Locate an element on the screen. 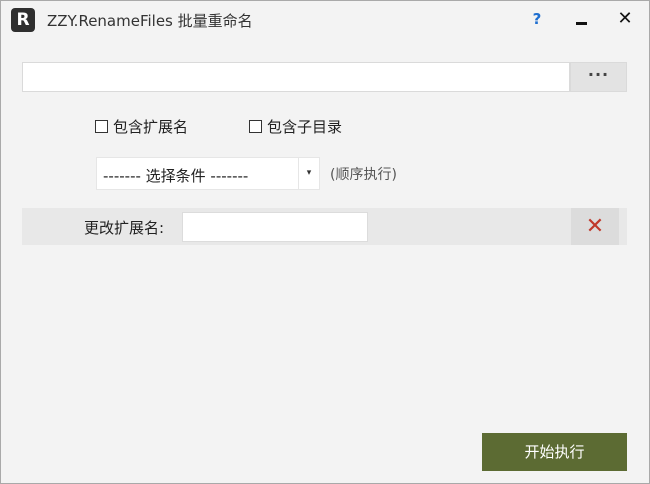 The image size is (650, 484). sequential-hint: (顺序执行) is located at coordinates (363, 175).